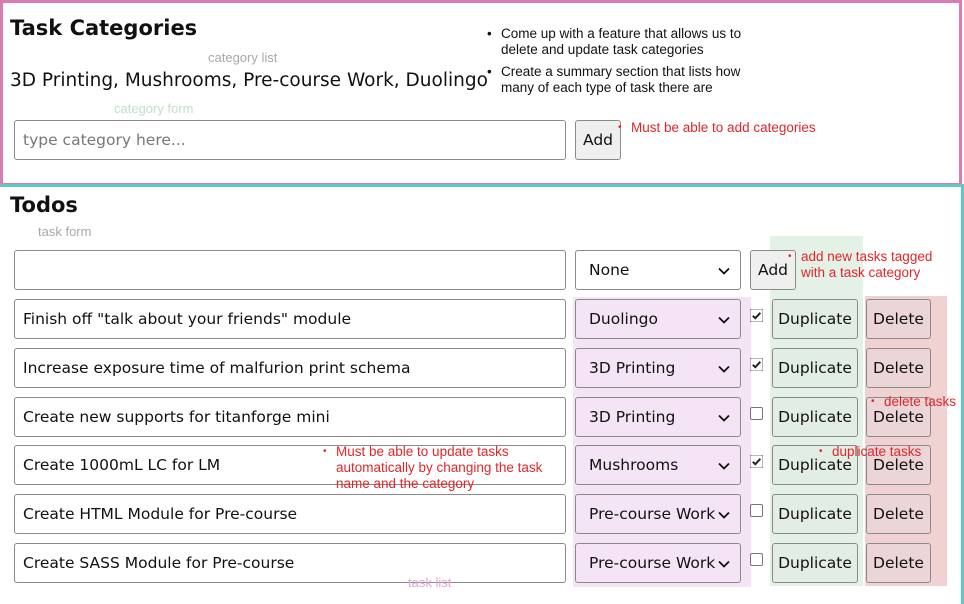 This screenshot has width=964, height=604. I want to click on new-task-input, so click(290, 270).